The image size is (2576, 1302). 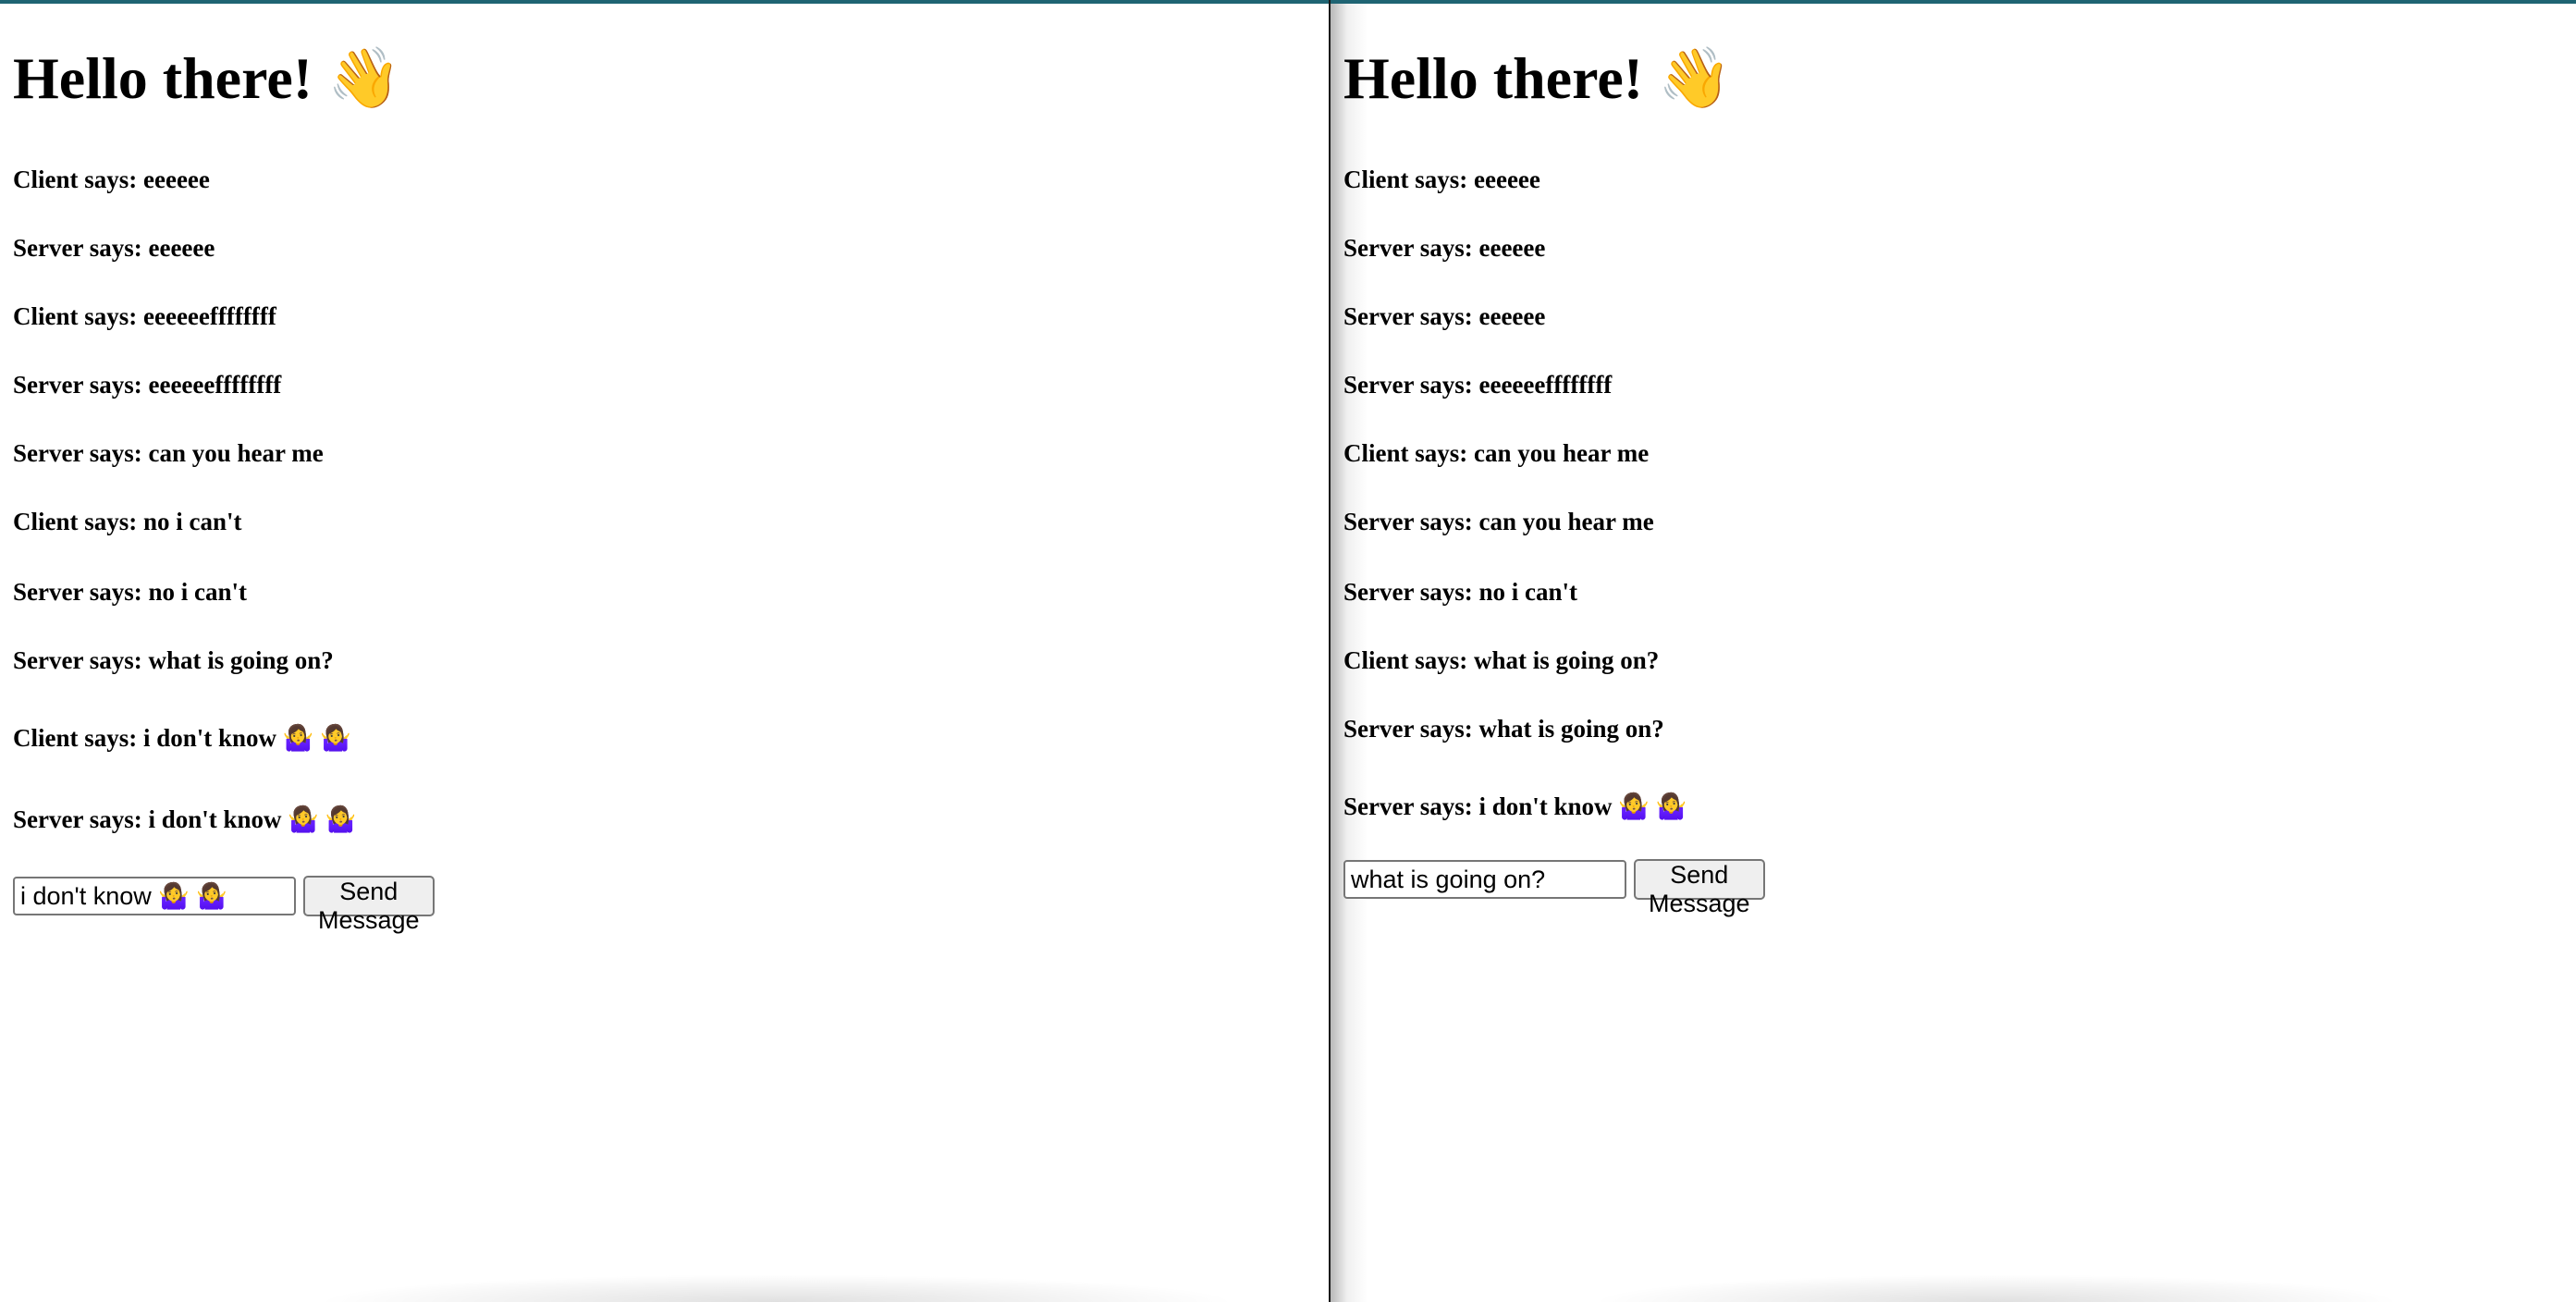 What do you see at coordinates (1501, 660) in the screenshot?
I see `message-item: Client says: what is going on?` at bounding box center [1501, 660].